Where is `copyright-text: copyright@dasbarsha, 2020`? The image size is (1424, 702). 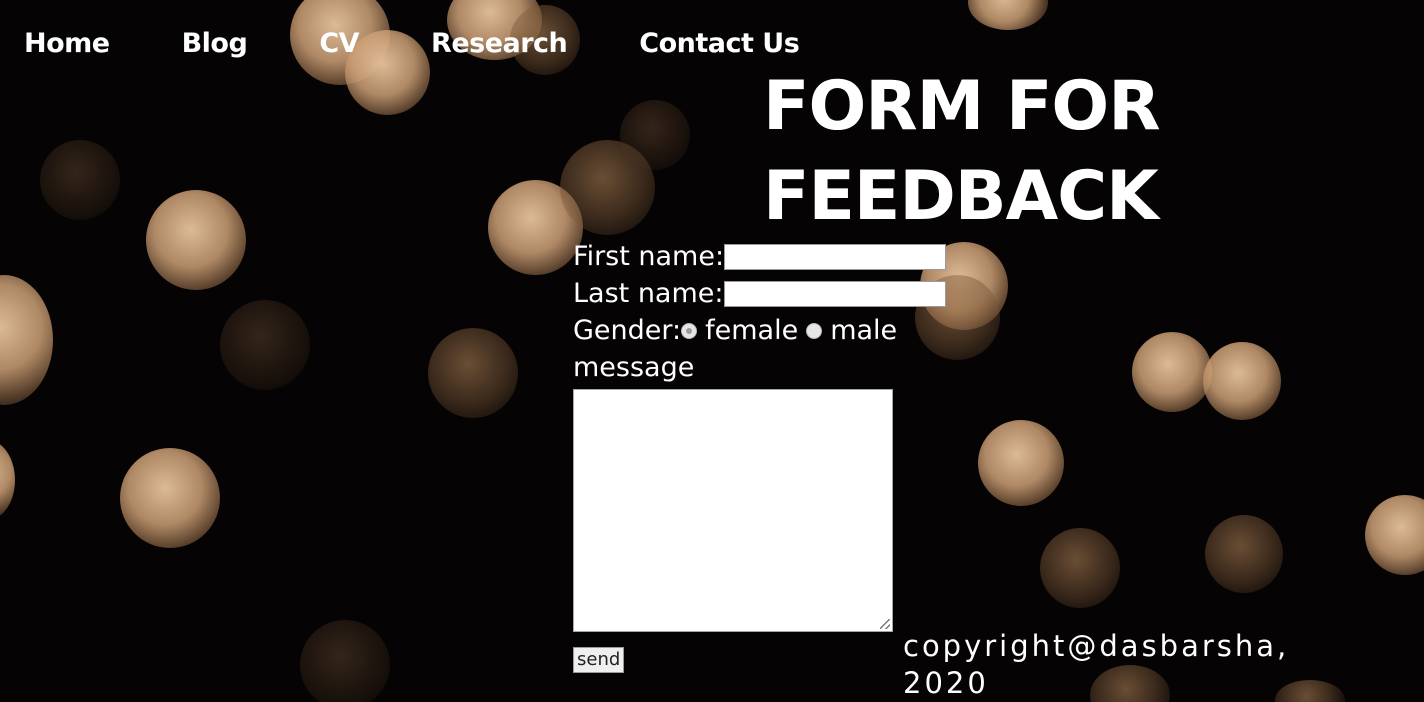
copyright-text: copyright@dasbarsha, 2020 is located at coordinates (1103, 665).